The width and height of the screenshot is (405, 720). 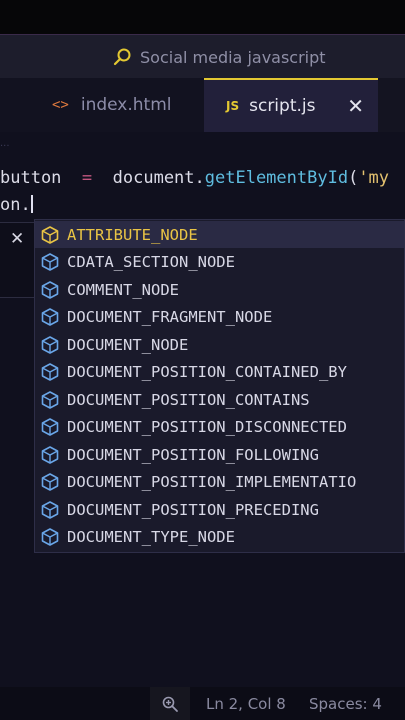 I want to click on status-bar: Ln 2, Col 8 Spaces: 4, so click(x=202, y=703).